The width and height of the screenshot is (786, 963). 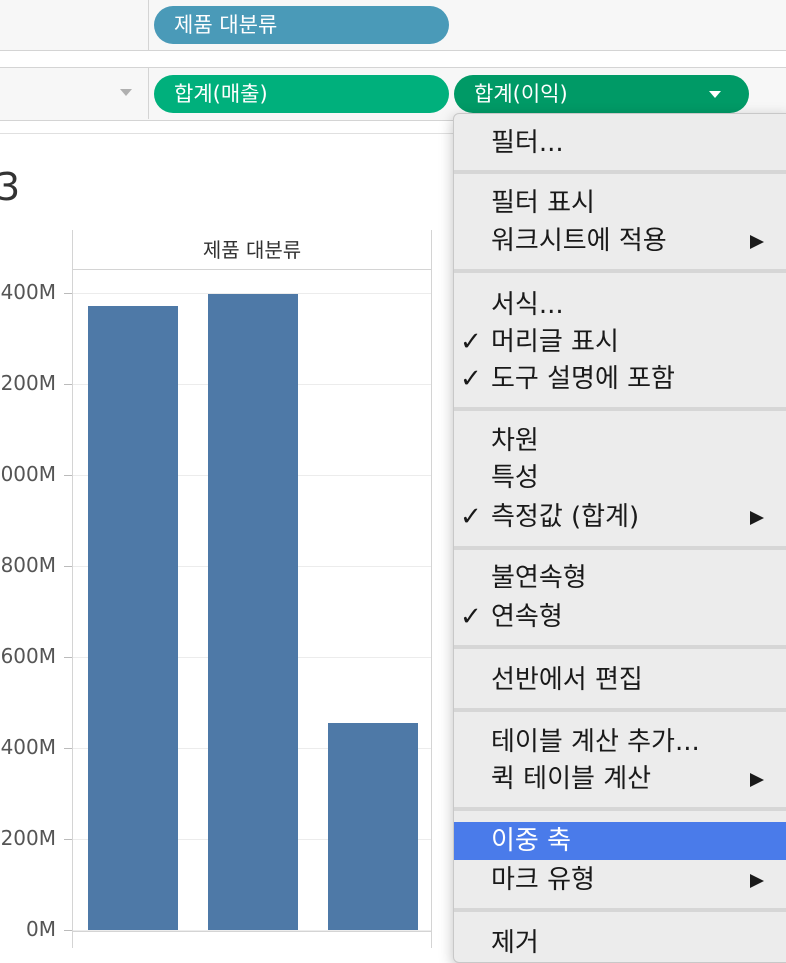 What do you see at coordinates (28, 656) in the screenshot?
I see `y-tick-label: 600M` at bounding box center [28, 656].